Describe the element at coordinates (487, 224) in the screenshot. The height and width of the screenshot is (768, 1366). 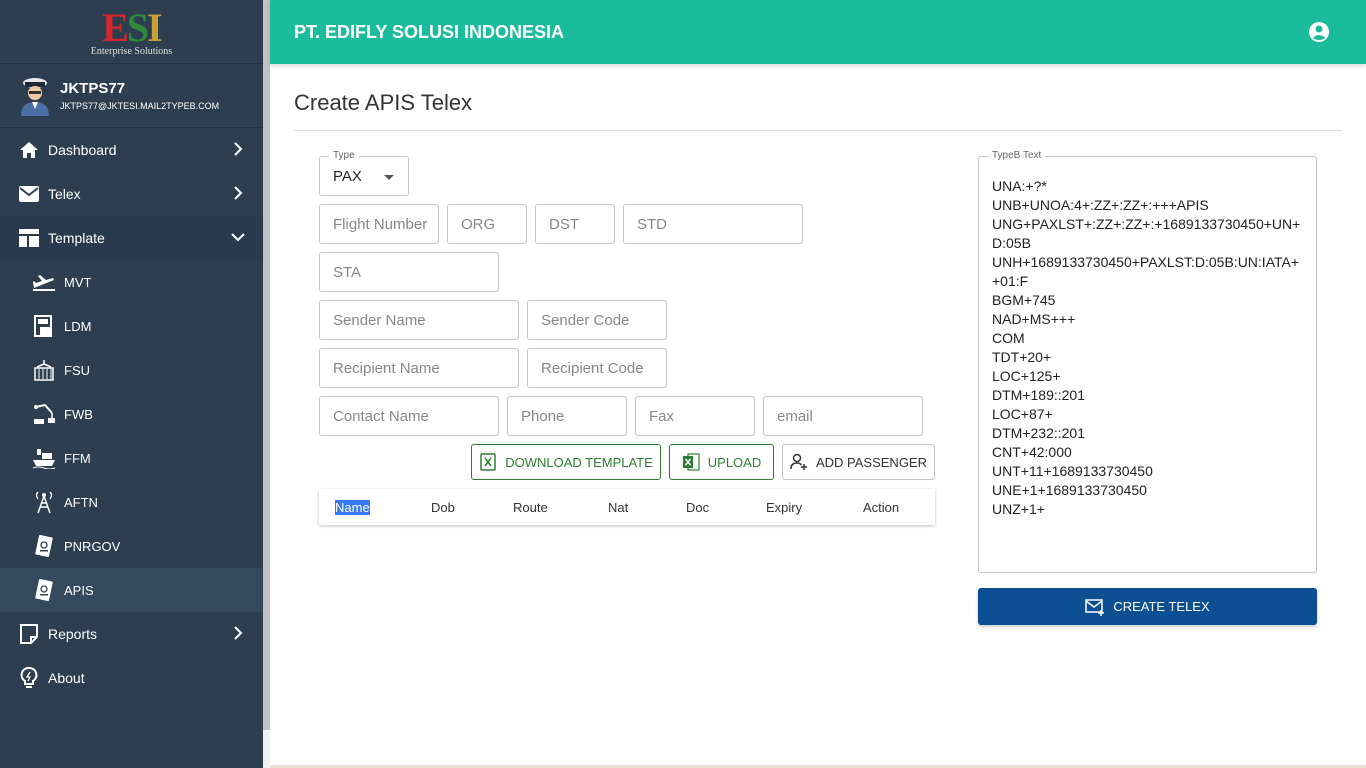
I see `org-input: ORG` at that location.